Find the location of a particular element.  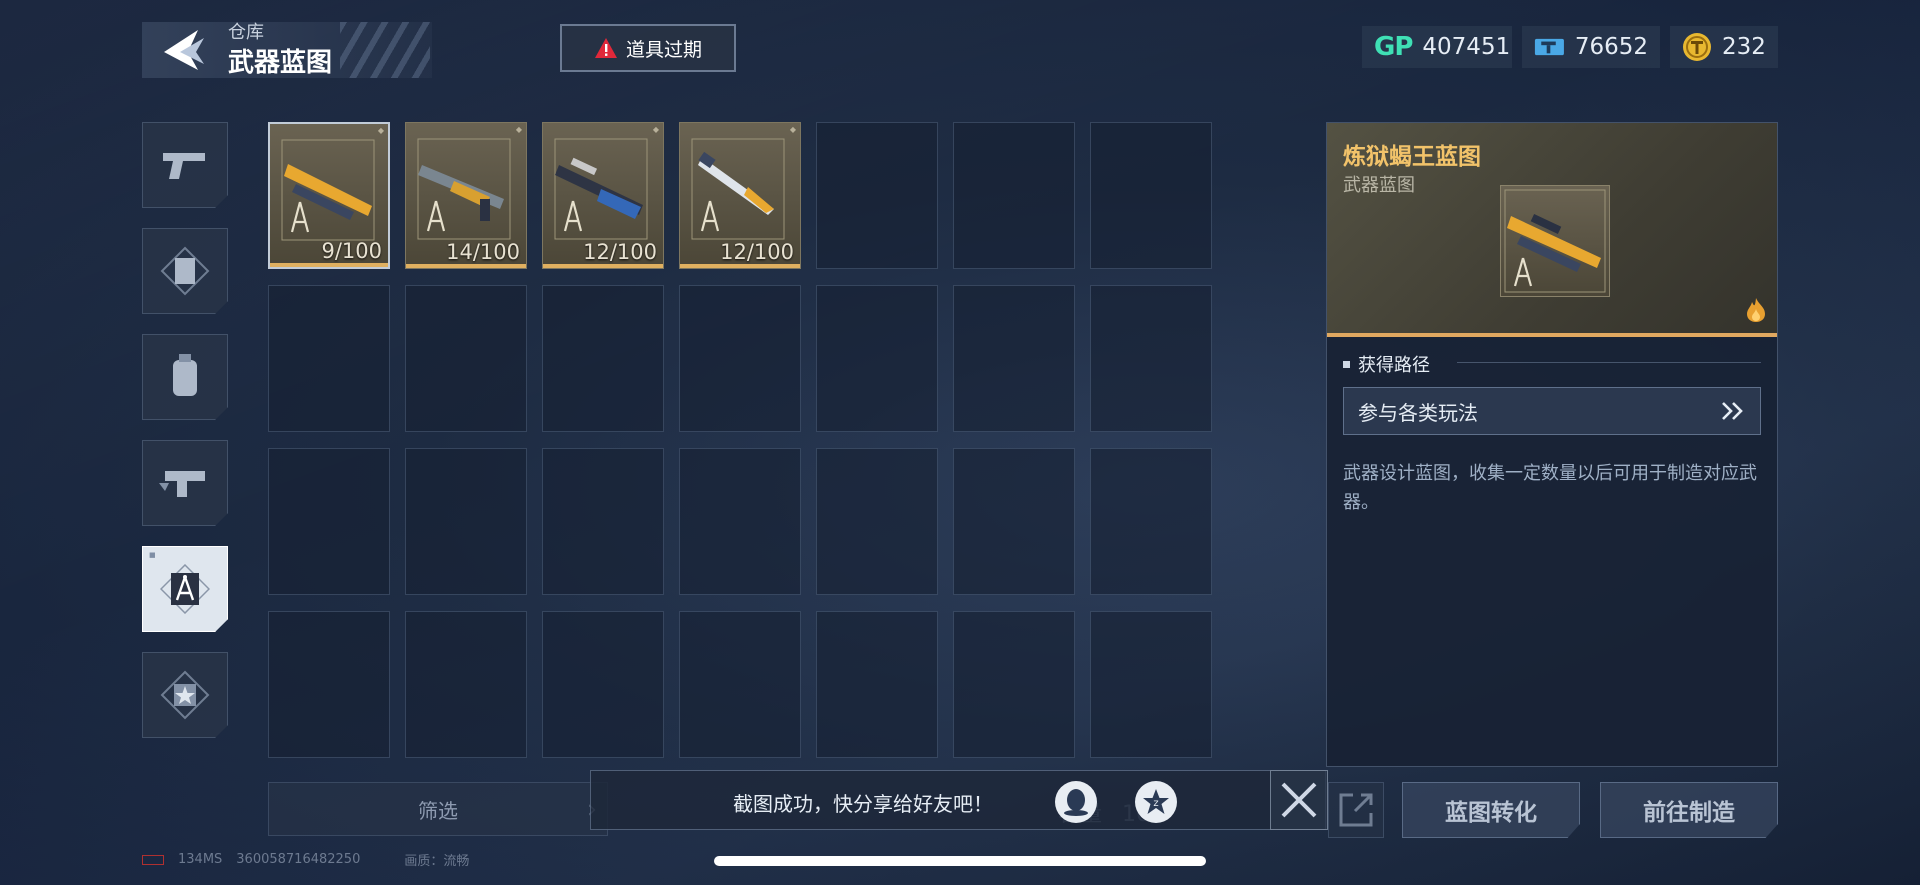

source-divider is located at coordinates (1609, 362).